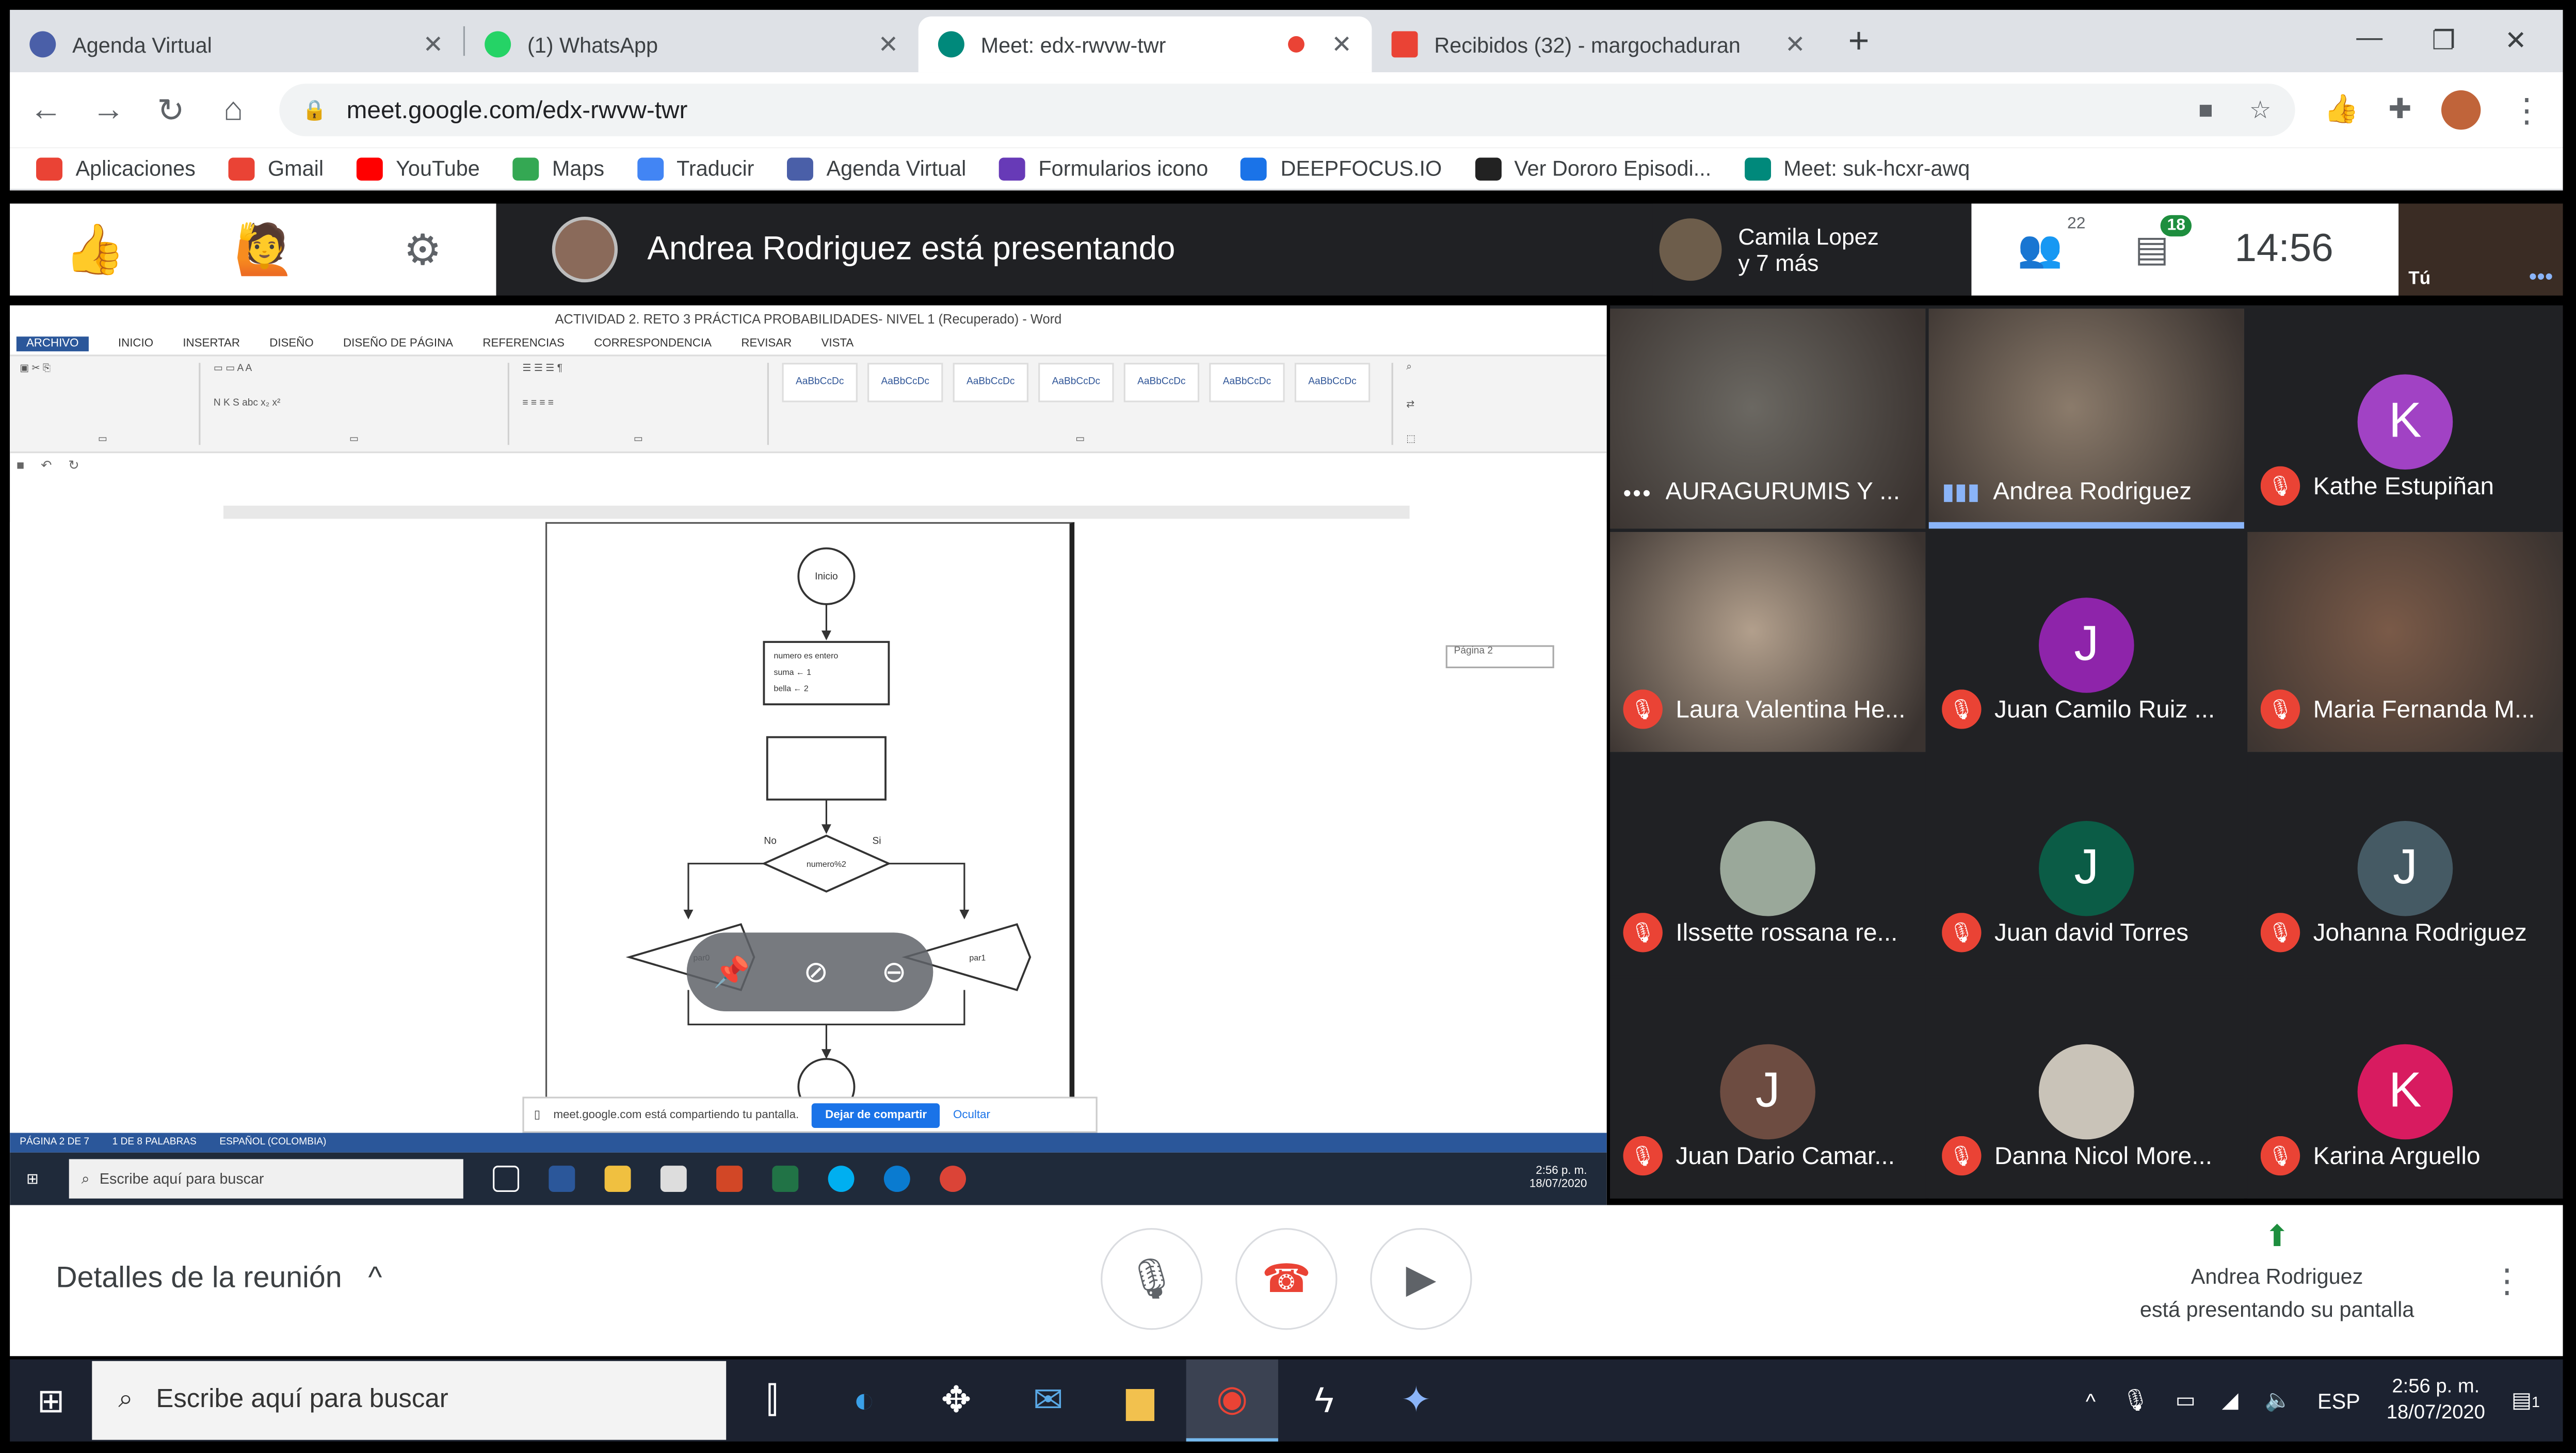 This screenshot has width=2576, height=1453. Describe the element at coordinates (2461, 110) in the screenshot. I see `profile-avatar` at that location.